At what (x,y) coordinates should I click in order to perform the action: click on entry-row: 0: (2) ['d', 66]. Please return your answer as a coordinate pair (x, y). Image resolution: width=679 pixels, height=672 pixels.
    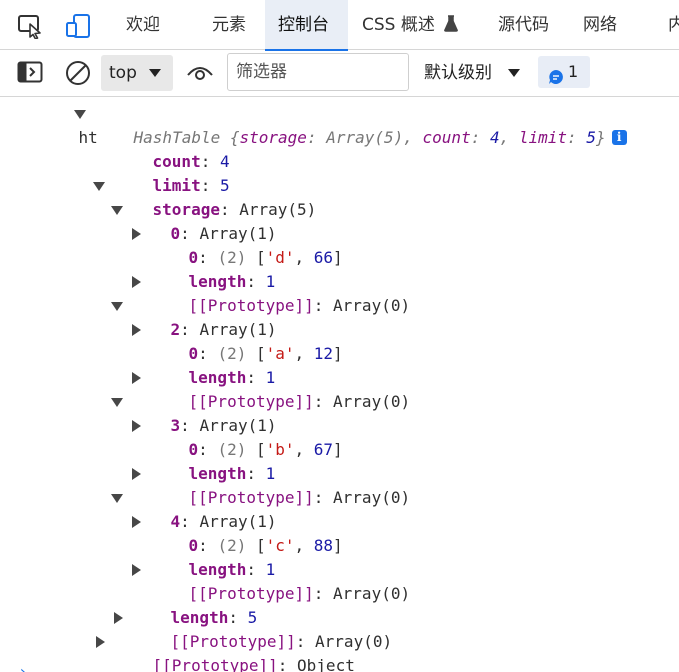
    Looking at the image, I should click on (237, 244).